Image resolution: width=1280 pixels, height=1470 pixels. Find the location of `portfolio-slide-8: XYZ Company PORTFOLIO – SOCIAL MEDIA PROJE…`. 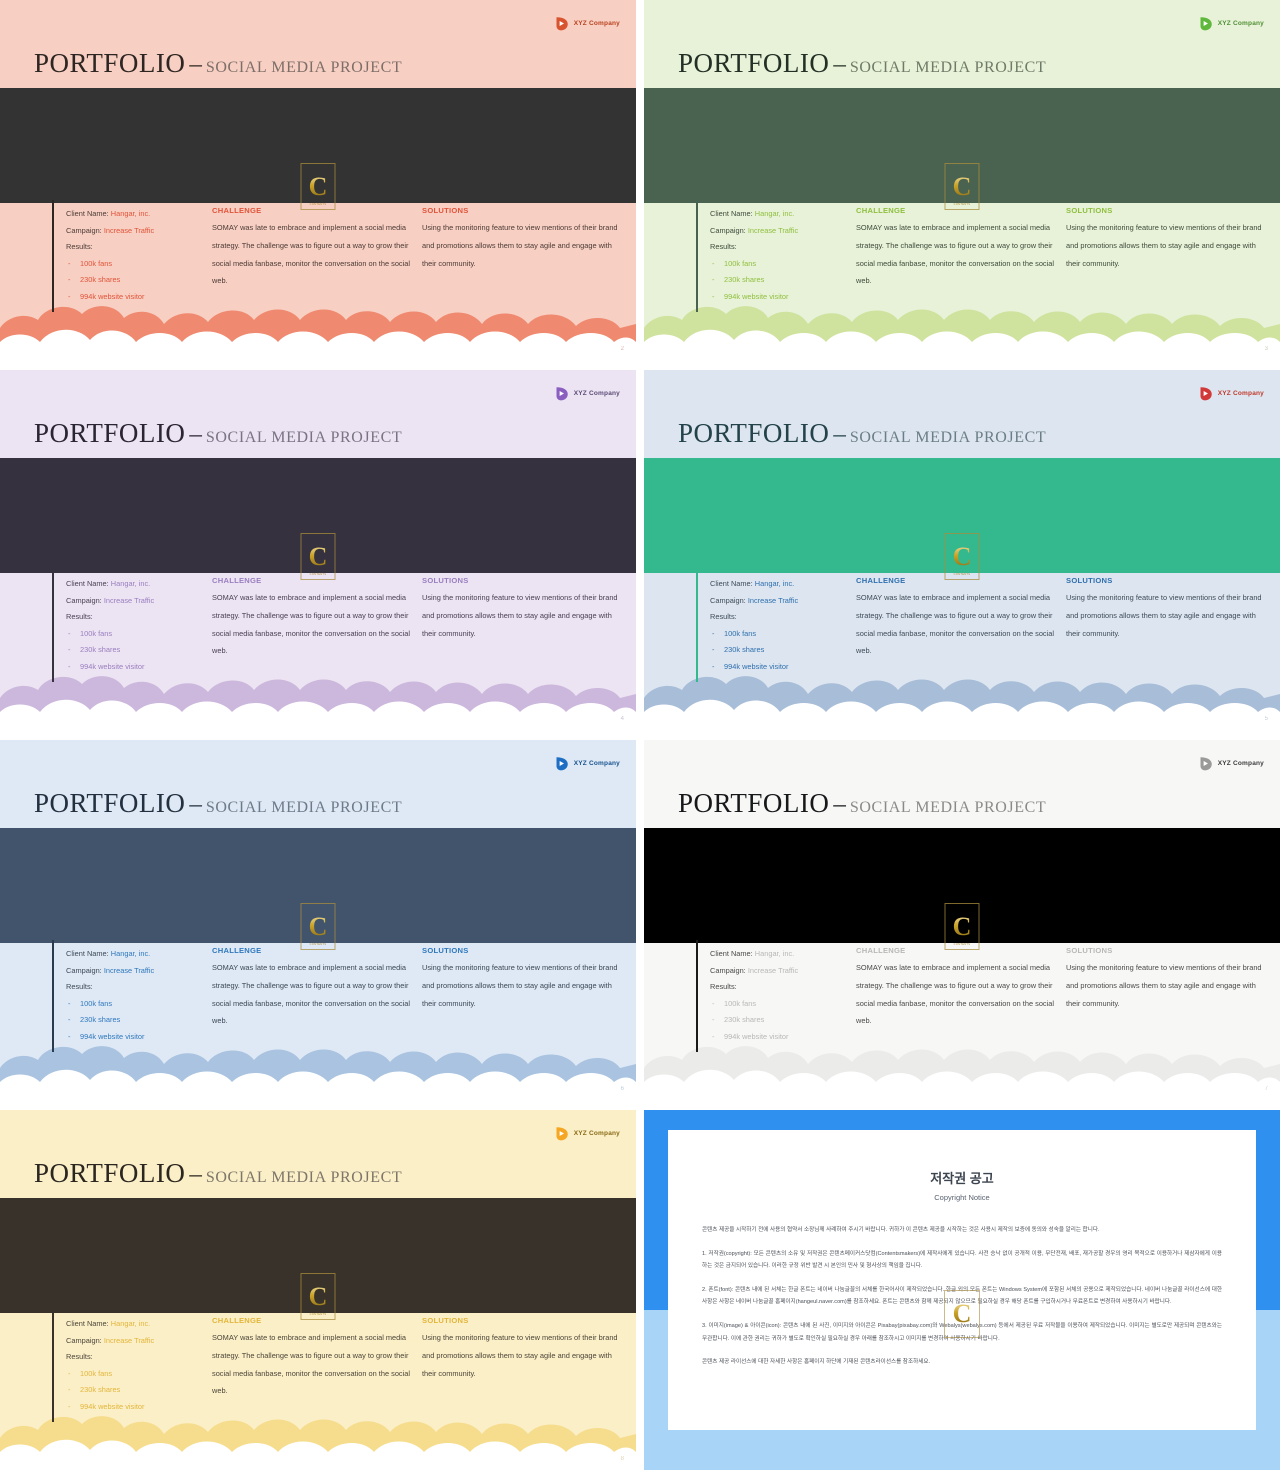

portfolio-slide-8: XYZ Company PORTFOLIO – SOCIAL MEDIA PROJE… is located at coordinates (318, 1290).